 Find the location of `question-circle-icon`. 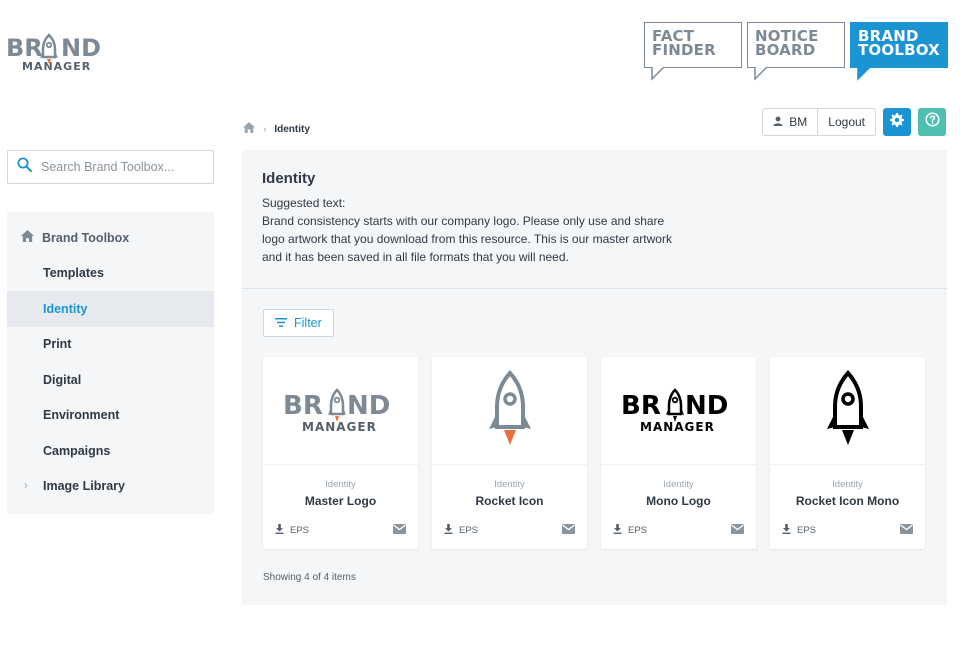

question-circle-icon is located at coordinates (932, 122).